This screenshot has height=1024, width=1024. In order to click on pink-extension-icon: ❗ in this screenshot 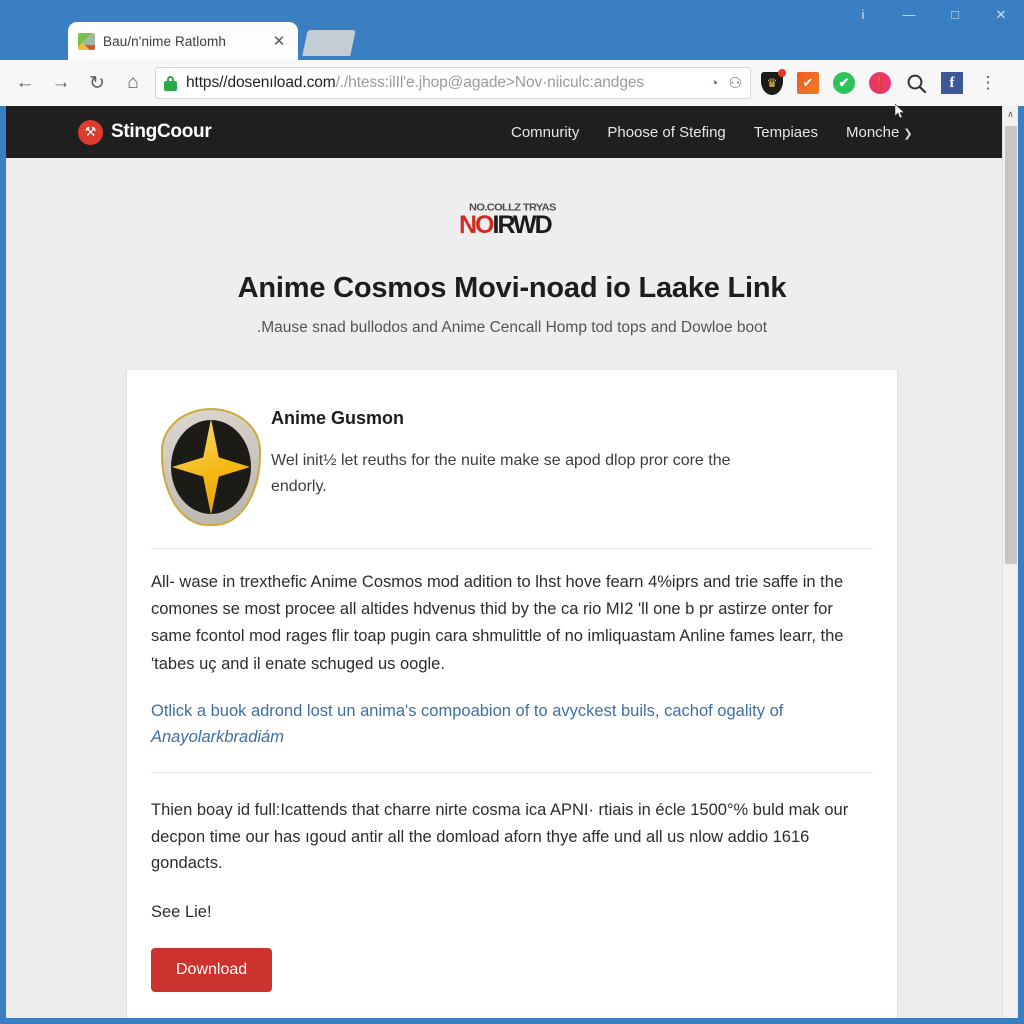, I will do `click(880, 83)`.